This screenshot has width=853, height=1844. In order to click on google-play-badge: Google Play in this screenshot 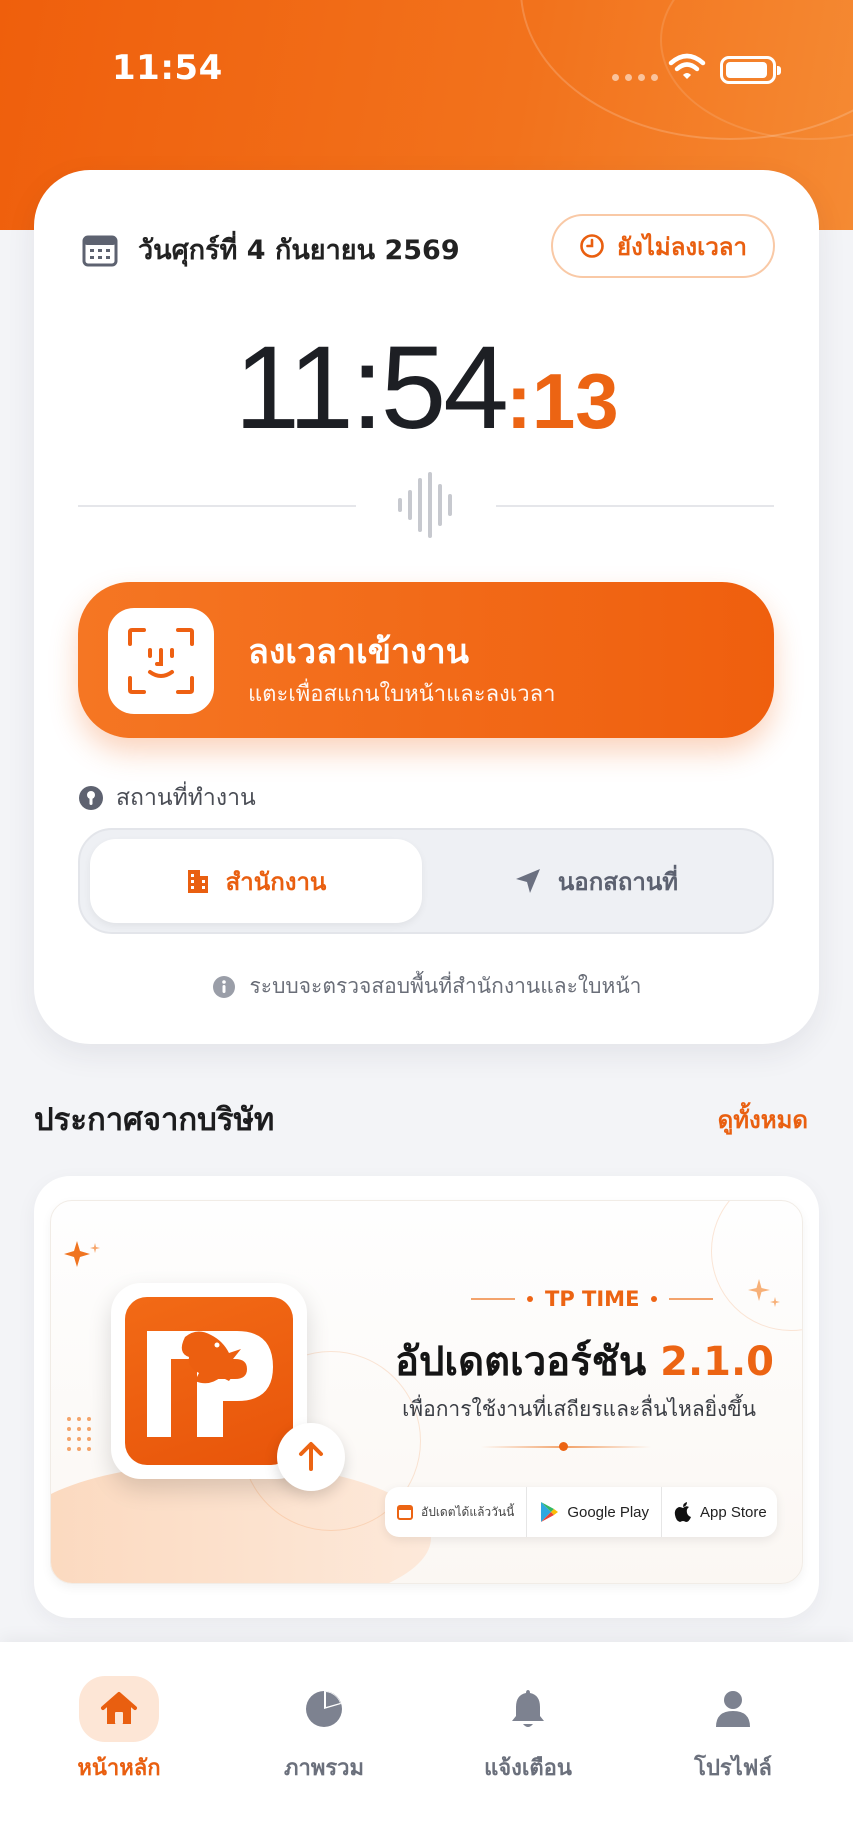, I will do `click(593, 1512)`.